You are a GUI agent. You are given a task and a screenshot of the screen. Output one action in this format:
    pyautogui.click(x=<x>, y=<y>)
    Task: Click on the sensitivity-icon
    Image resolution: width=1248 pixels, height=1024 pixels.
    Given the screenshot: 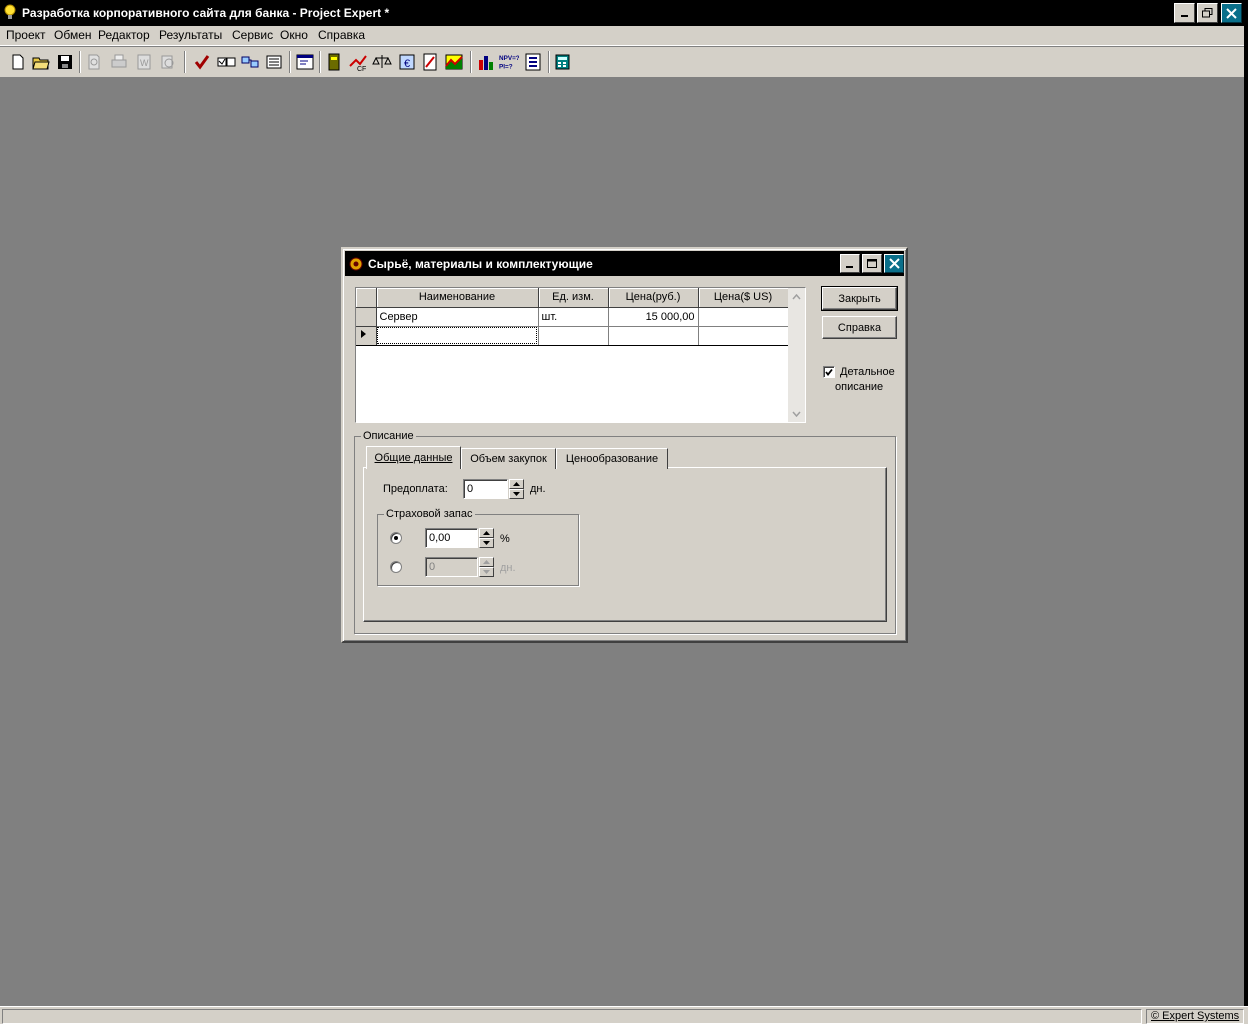 What is the action you would take?
    pyautogui.click(x=533, y=62)
    